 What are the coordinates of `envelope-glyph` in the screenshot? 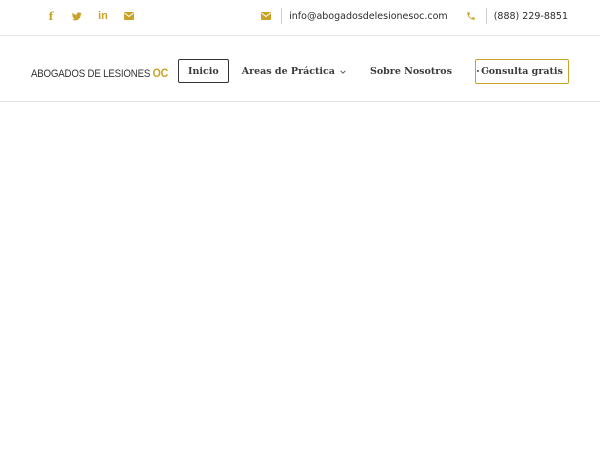 It's located at (129, 16).